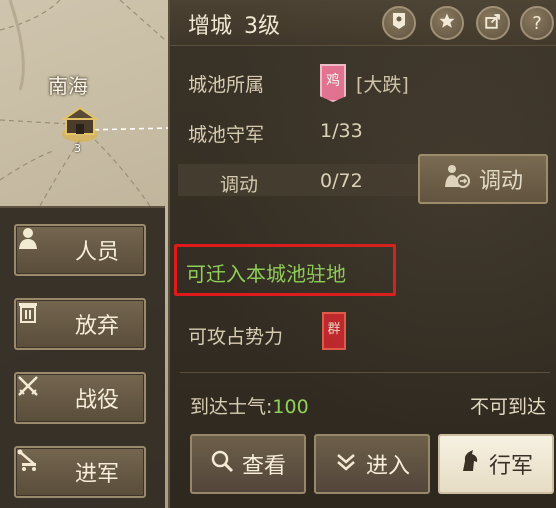 This screenshot has width=556, height=508. I want to click on flag-marker-icon, so click(399, 23).